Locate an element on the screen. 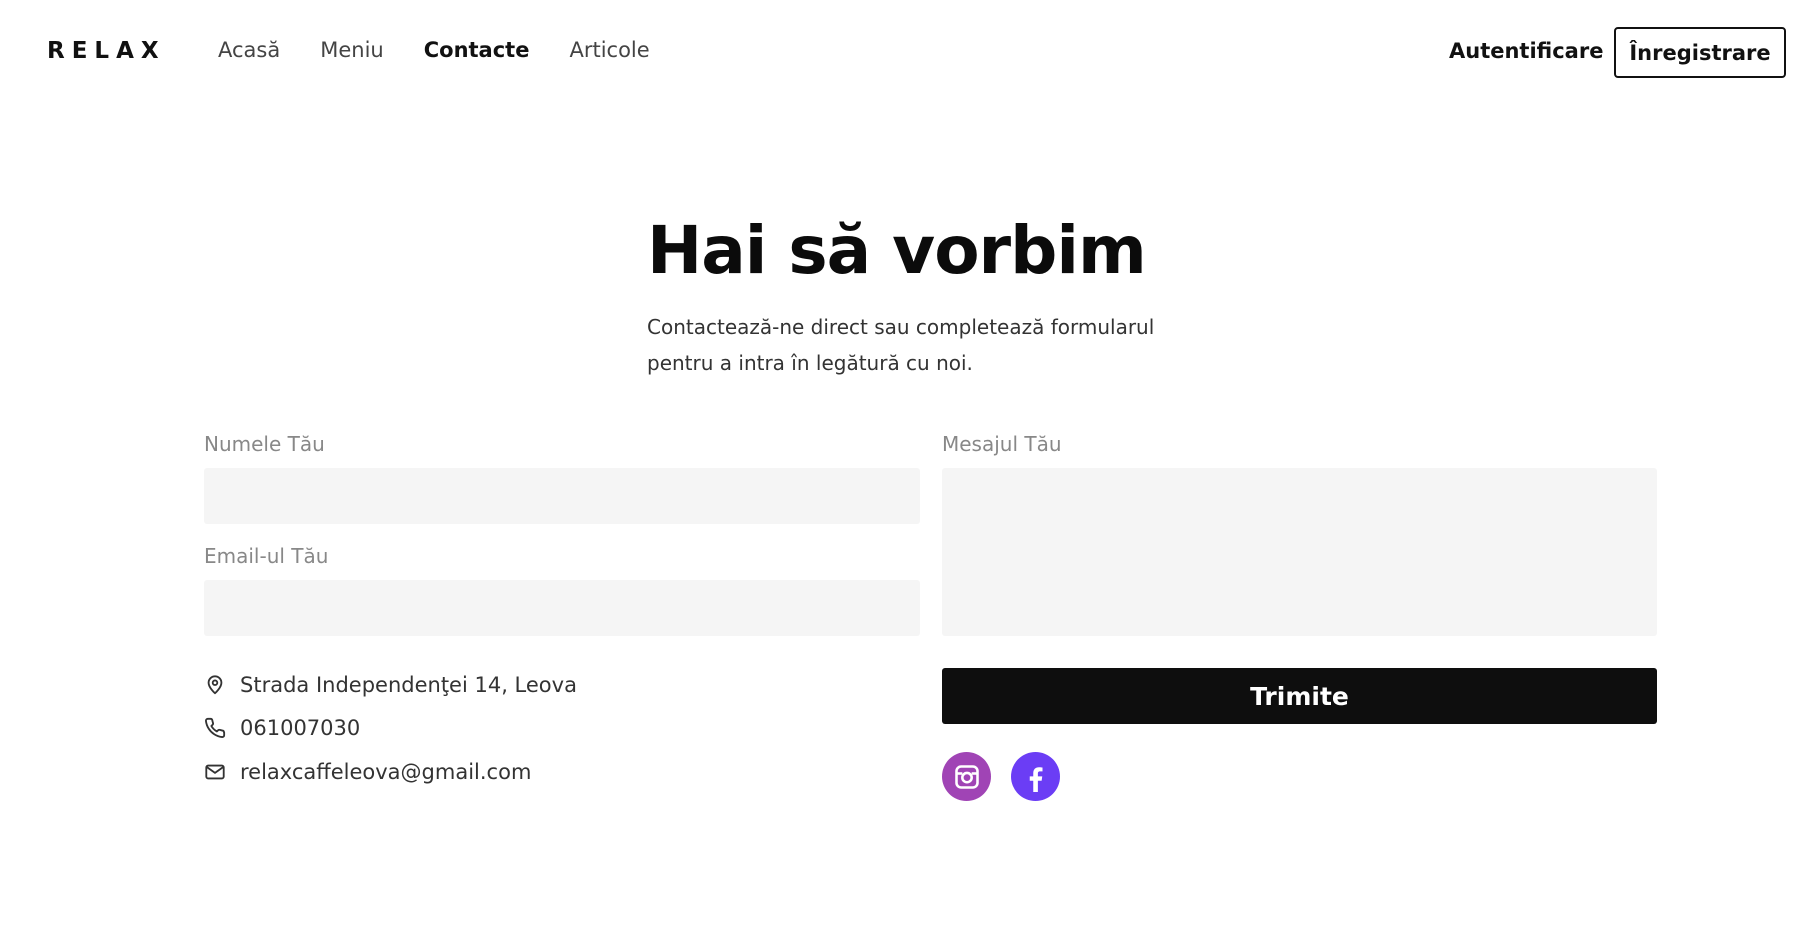 Image resolution: width=1814 pixels, height=927 pixels. mail-icon is located at coordinates (215, 772).